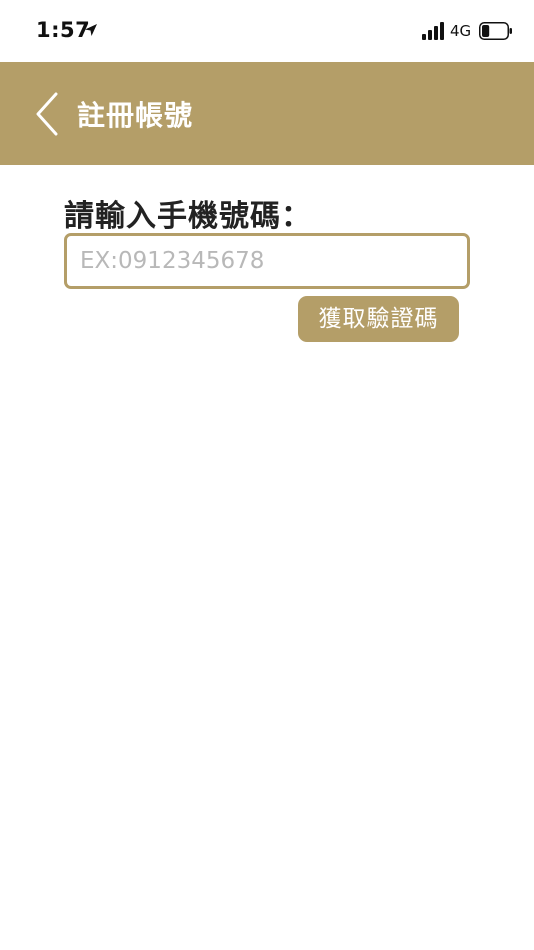  Describe the element at coordinates (267, 261) in the screenshot. I see `phone-number-input` at that location.